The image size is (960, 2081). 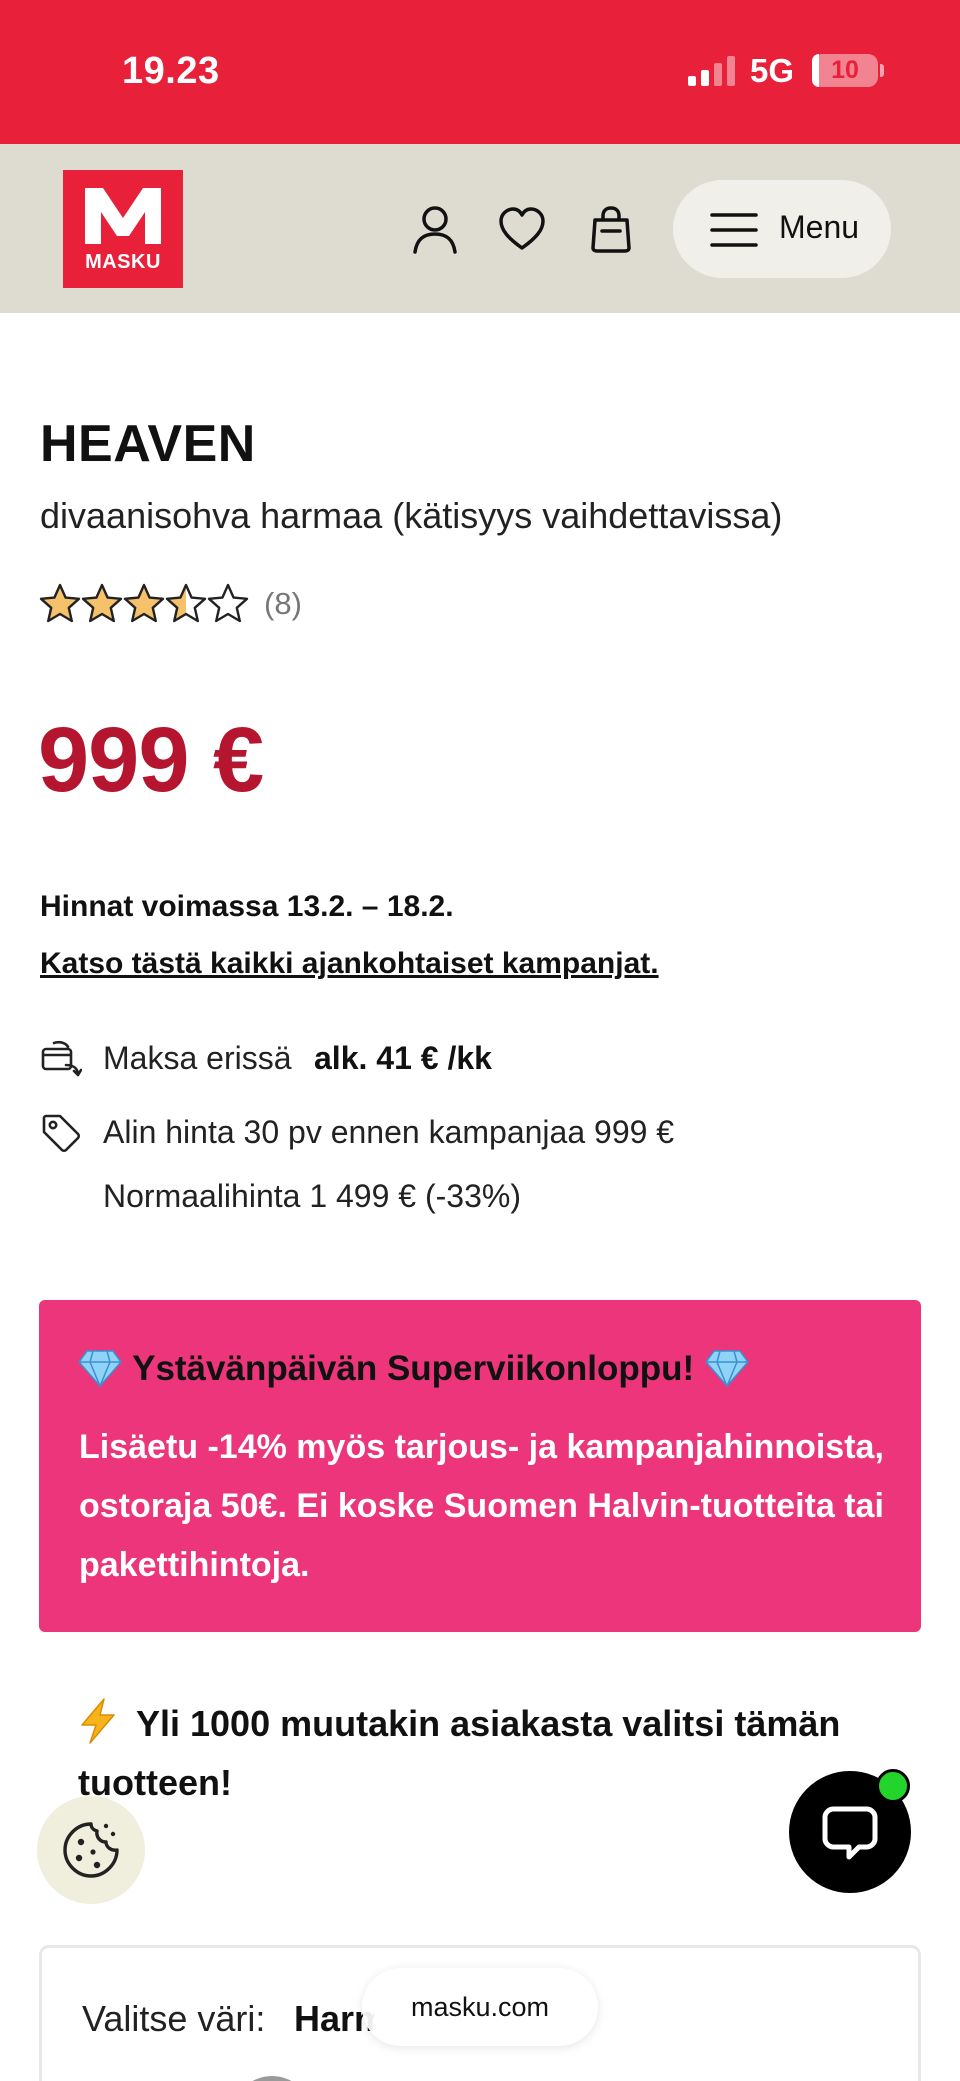 What do you see at coordinates (403, 1058) in the screenshot?
I see `installment-value: alk. 41 € /kk` at bounding box center [403, 1058].